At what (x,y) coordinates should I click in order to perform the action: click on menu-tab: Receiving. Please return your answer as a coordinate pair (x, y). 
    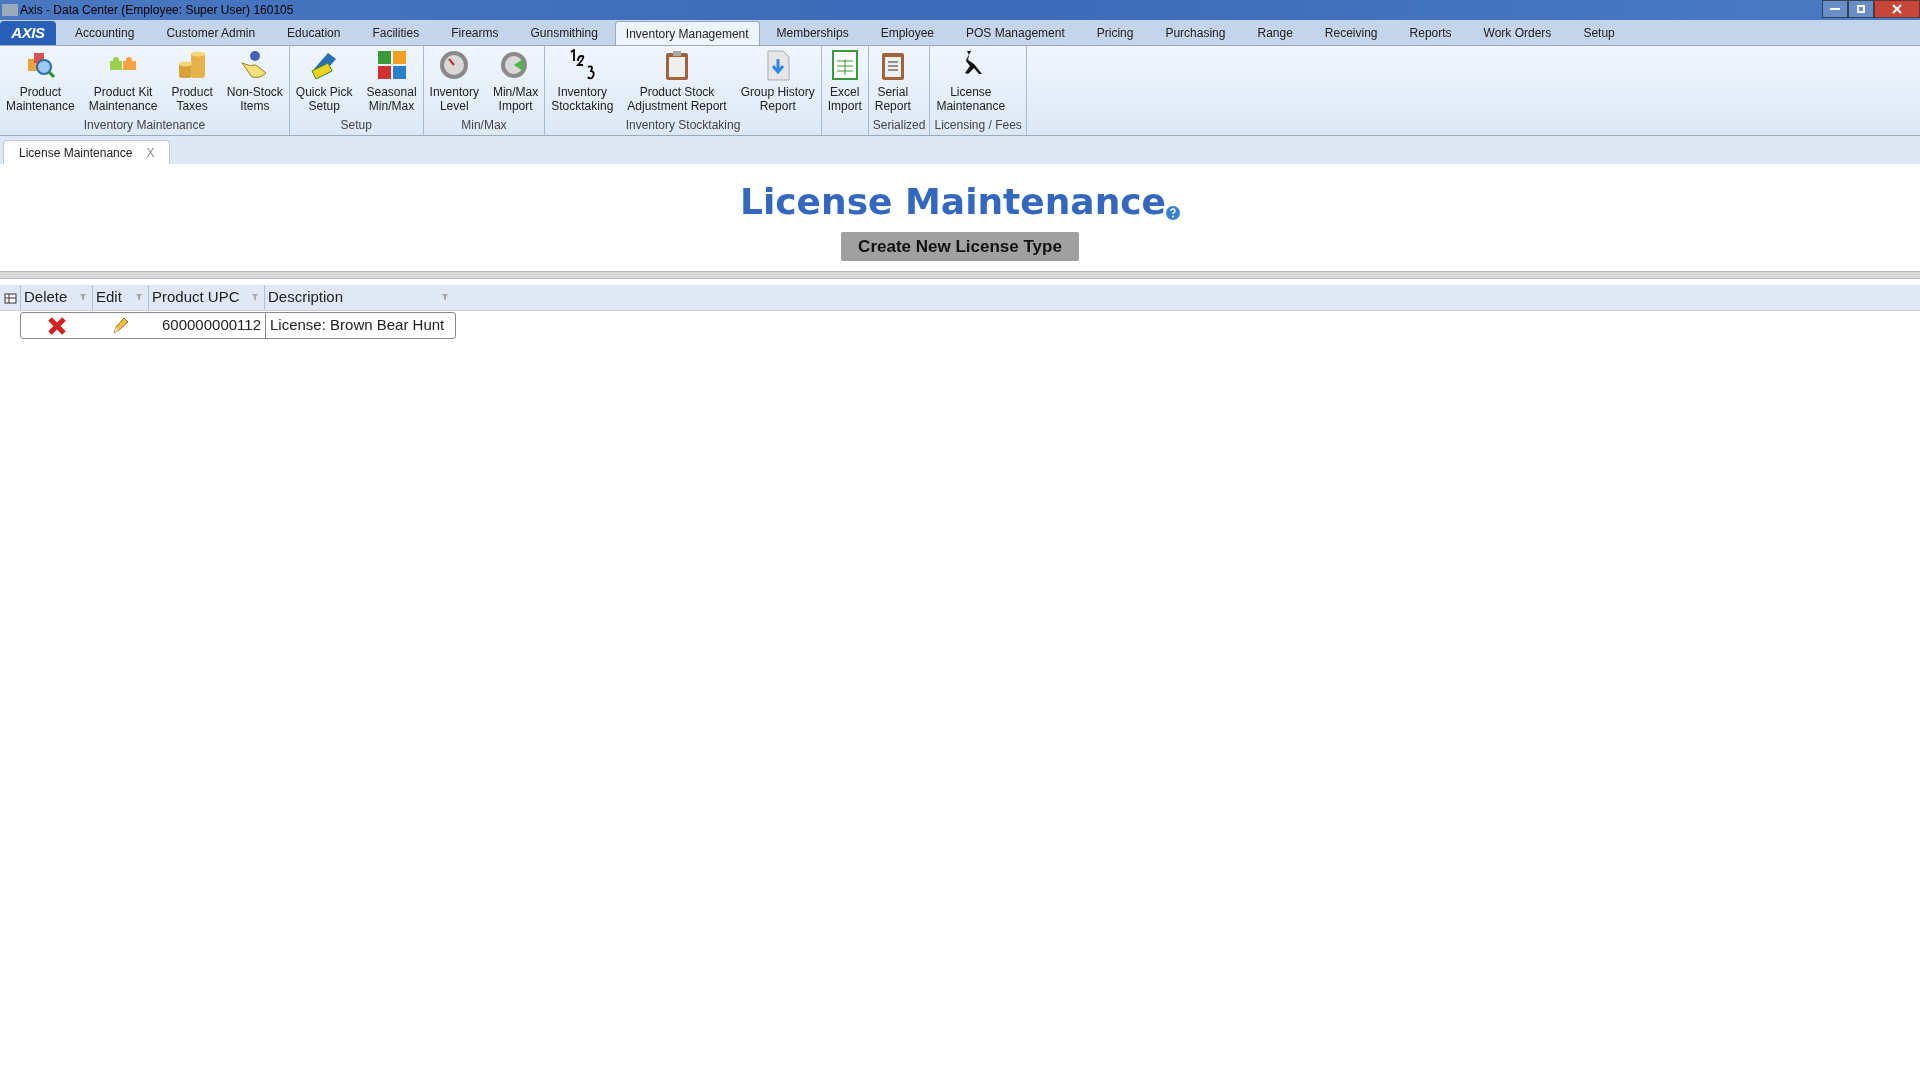
    Looking at the image, I should click on (1351, 33).